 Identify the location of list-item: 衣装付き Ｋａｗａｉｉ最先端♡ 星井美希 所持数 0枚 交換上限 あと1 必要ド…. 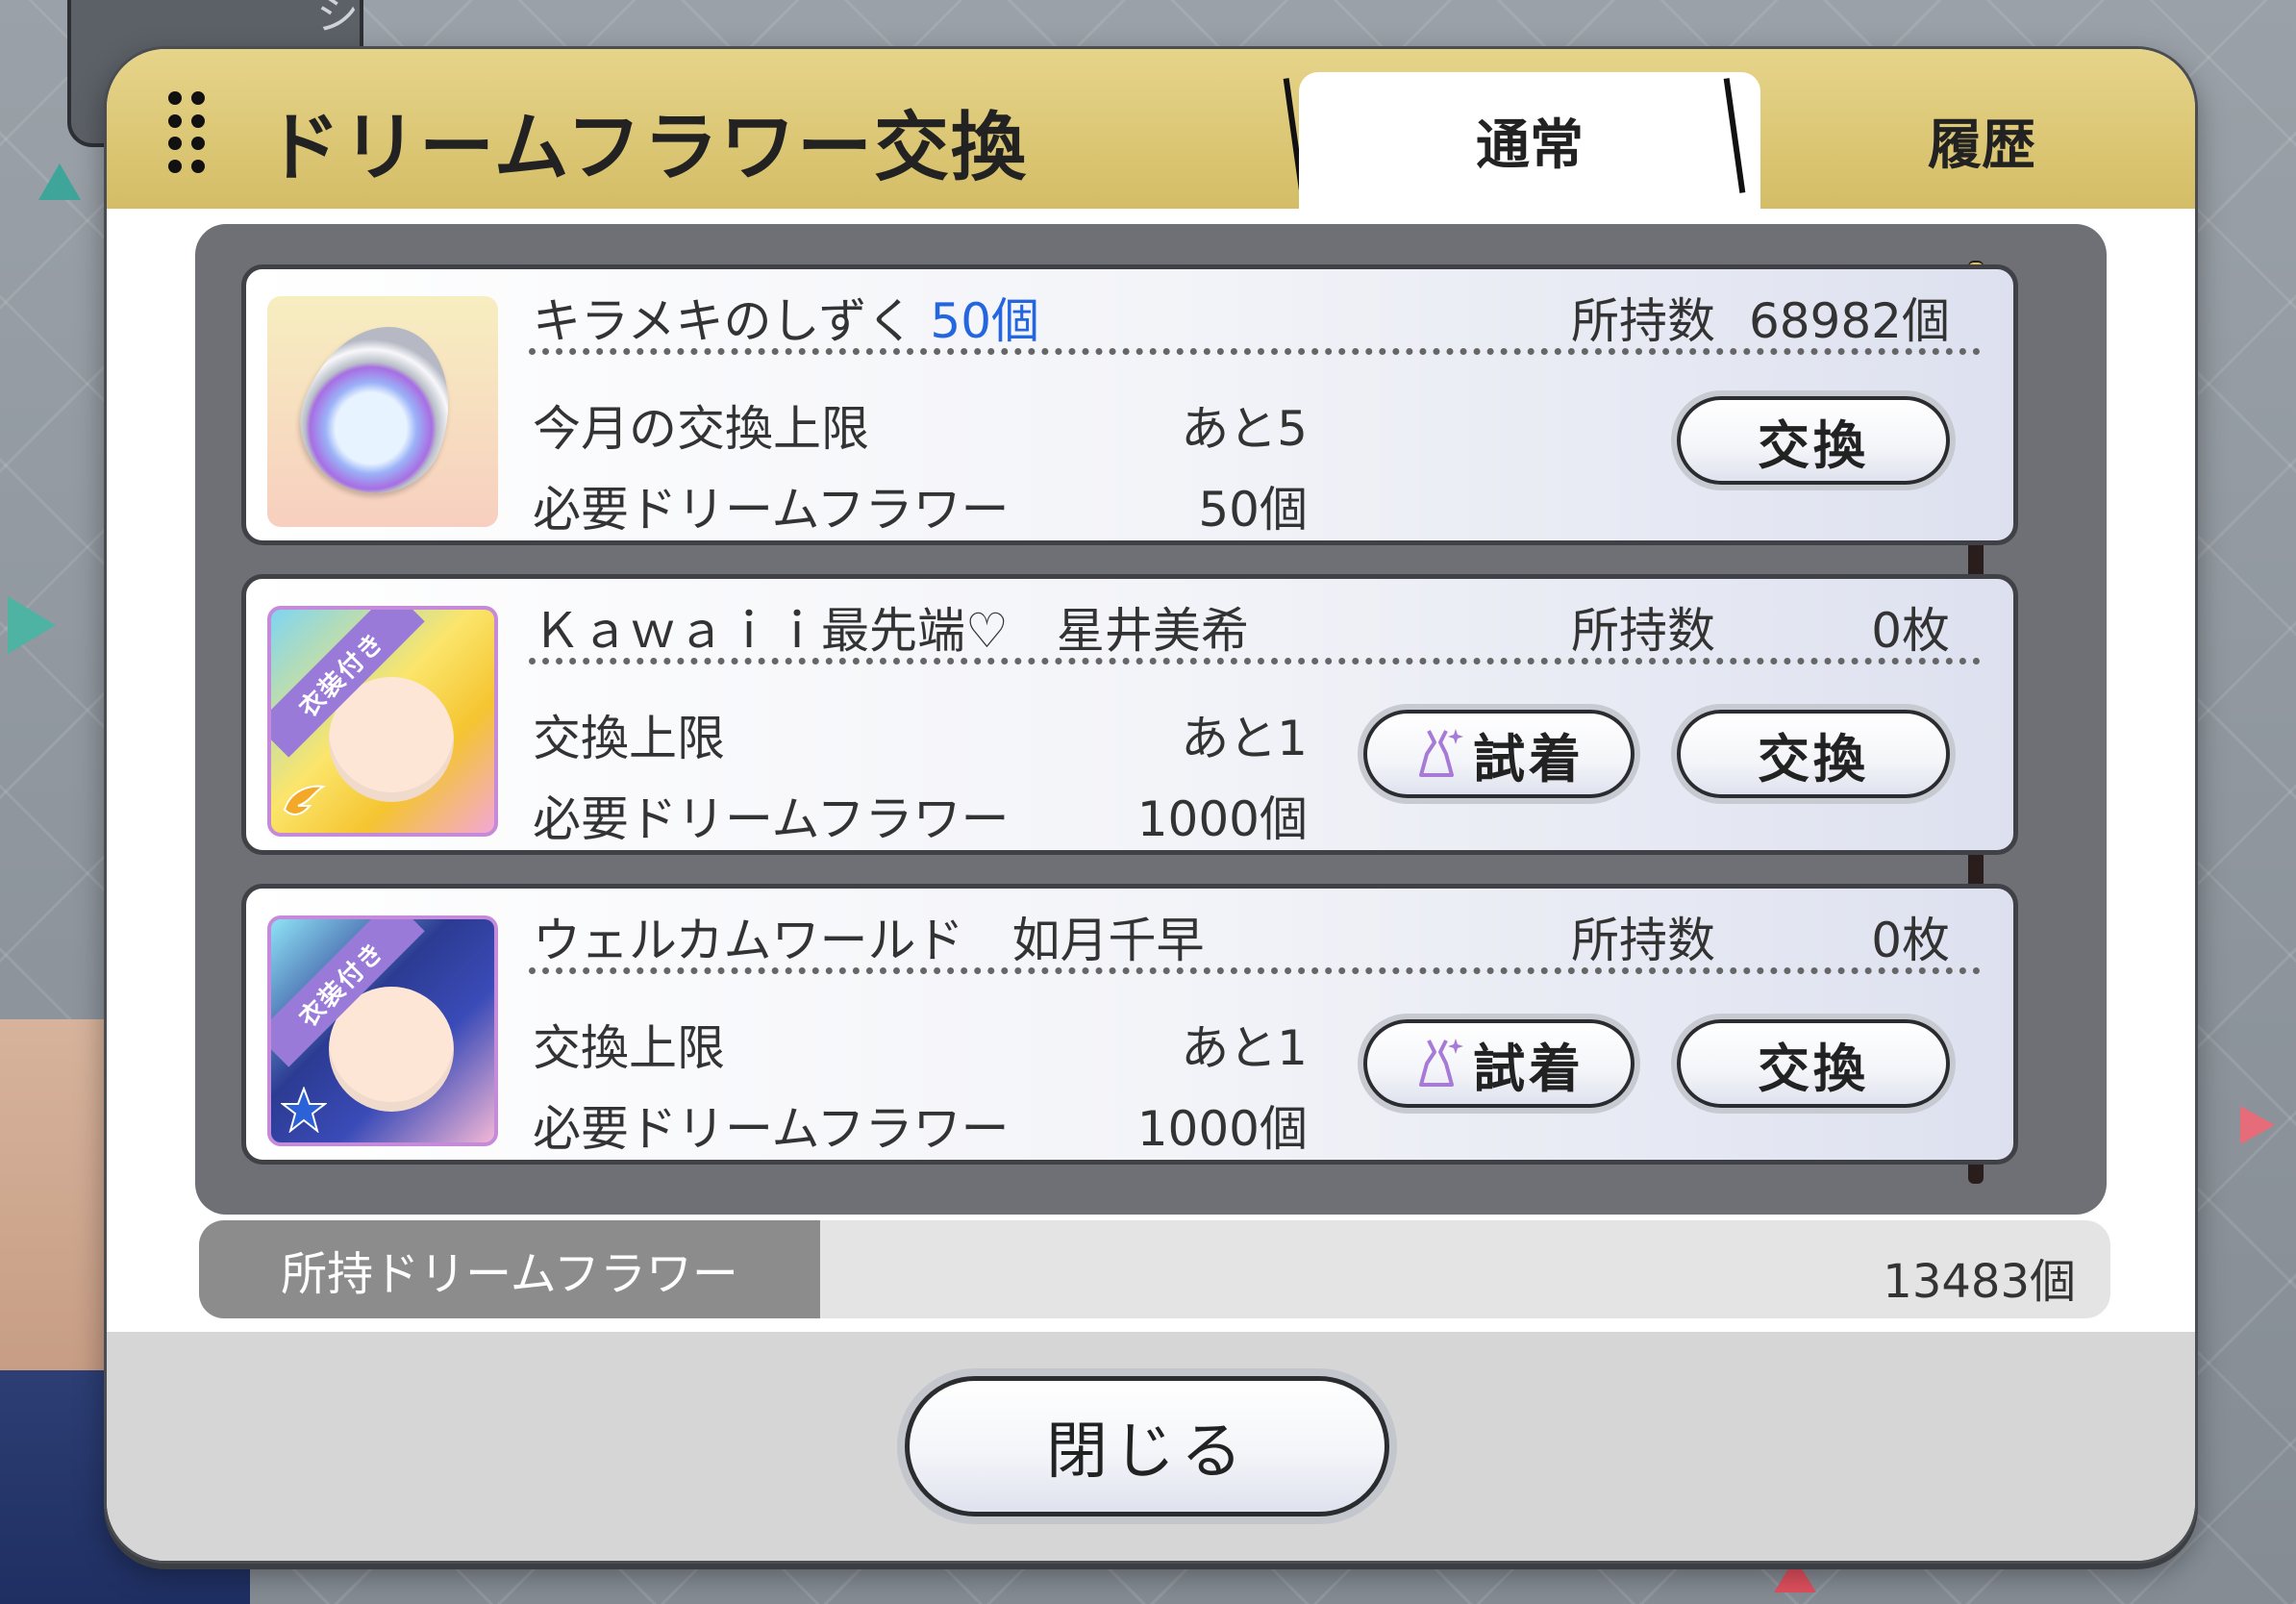
(1129, 714).